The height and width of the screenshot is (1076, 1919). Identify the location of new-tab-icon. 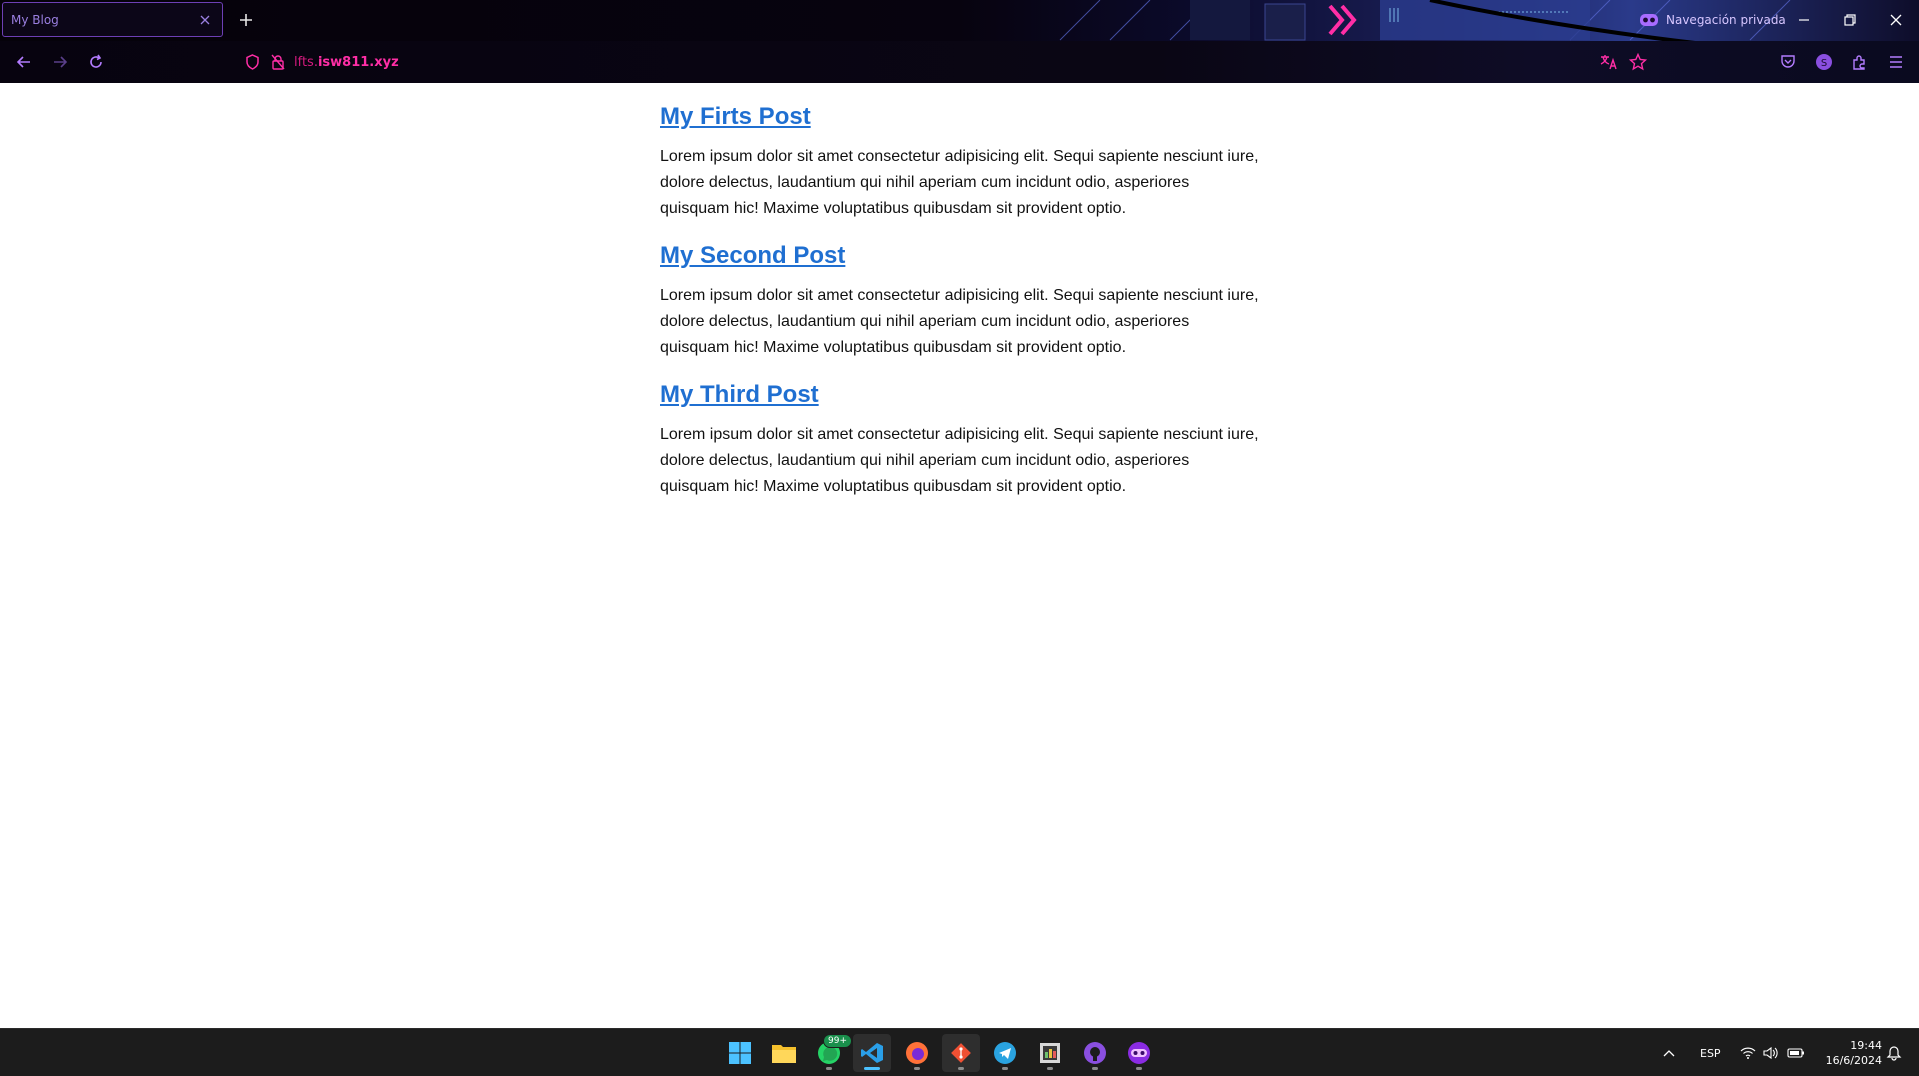
(246, 20).